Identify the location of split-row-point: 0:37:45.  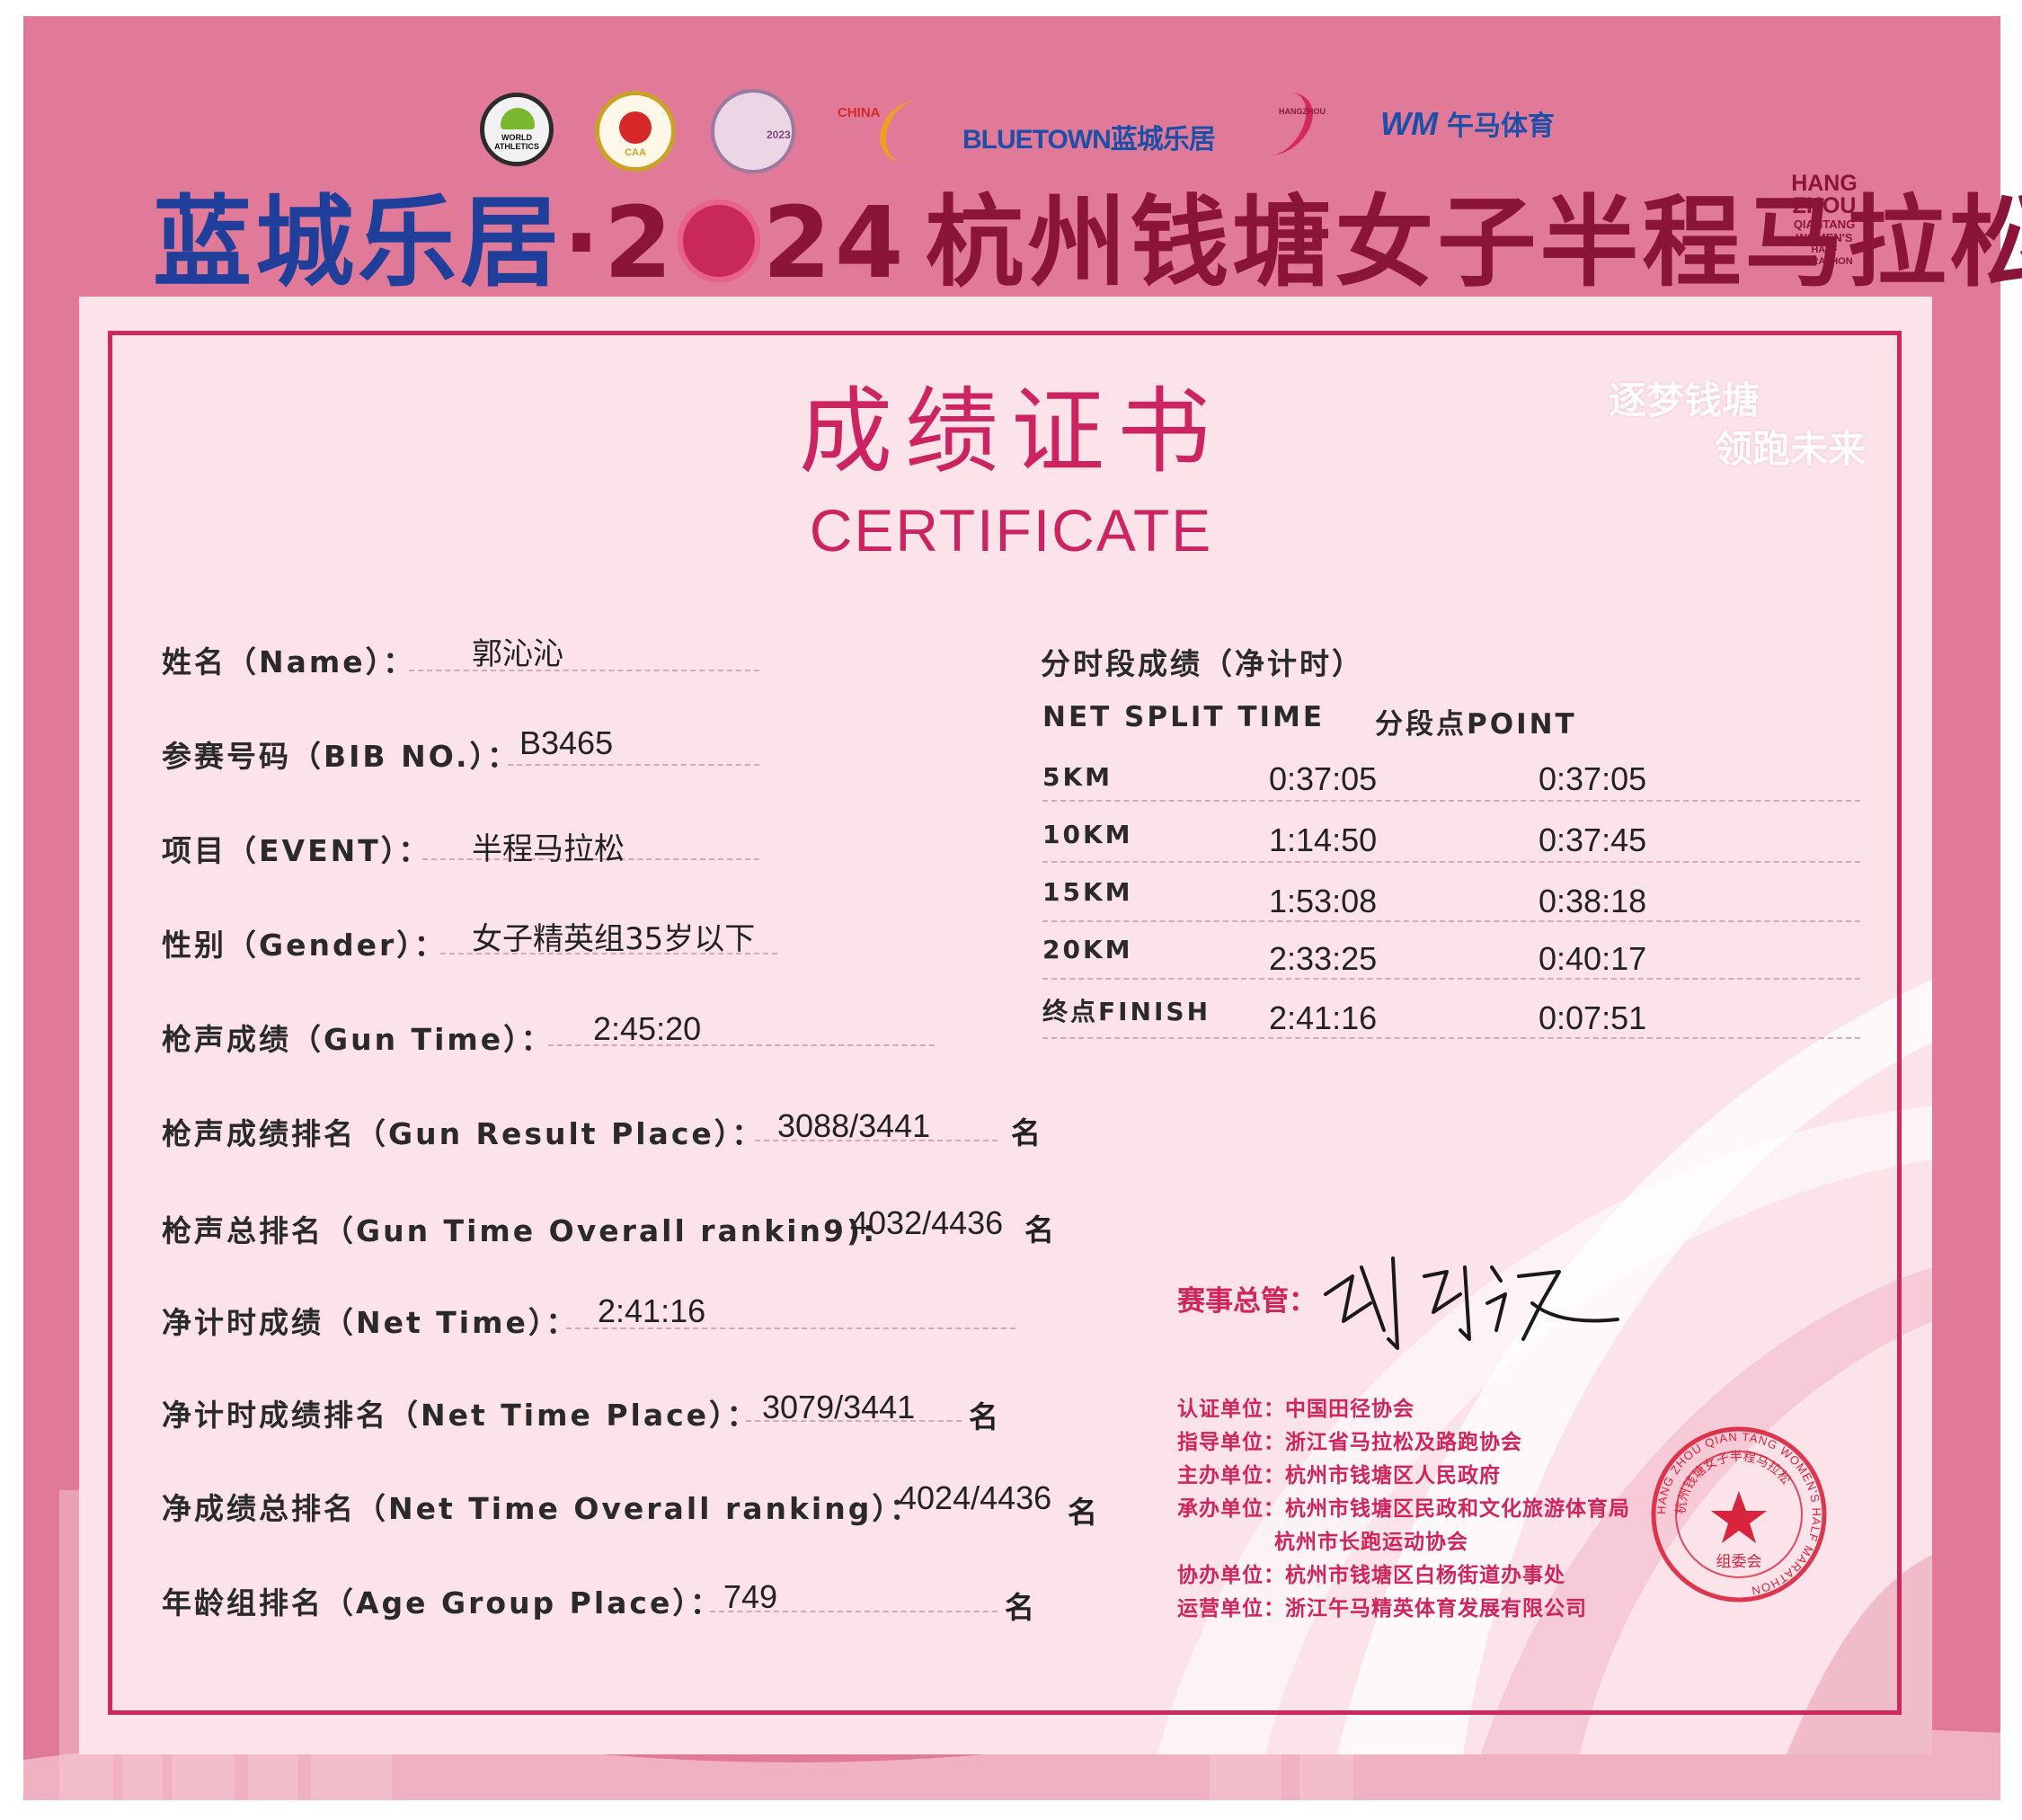
(1593, 840).